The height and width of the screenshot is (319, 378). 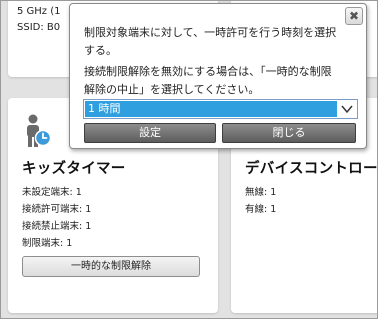 What do you see at coordinates (150, 133) in the screenshot?
I see `set-button: 設定` at bounding box center [150, 133].